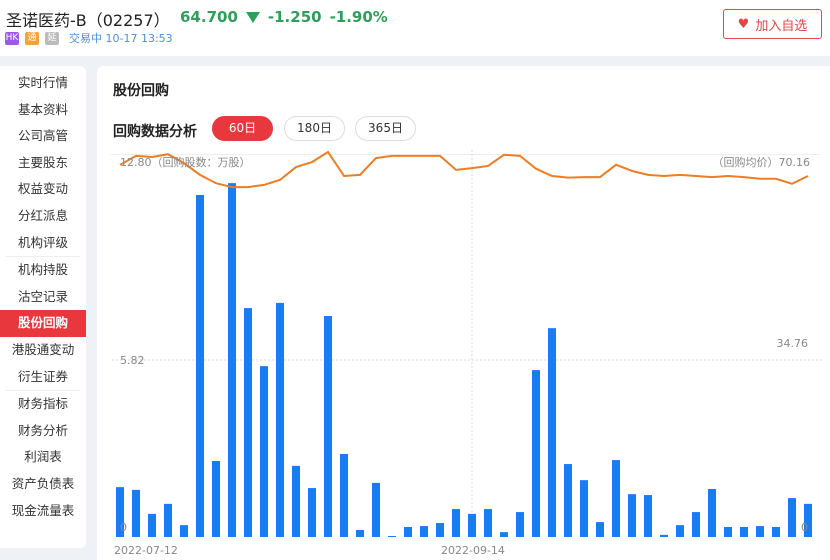  What do you see at coordinates (146, 550) in the screenshot?
I see `x-label: 2022-07-12` at bounding box center [146, 550].